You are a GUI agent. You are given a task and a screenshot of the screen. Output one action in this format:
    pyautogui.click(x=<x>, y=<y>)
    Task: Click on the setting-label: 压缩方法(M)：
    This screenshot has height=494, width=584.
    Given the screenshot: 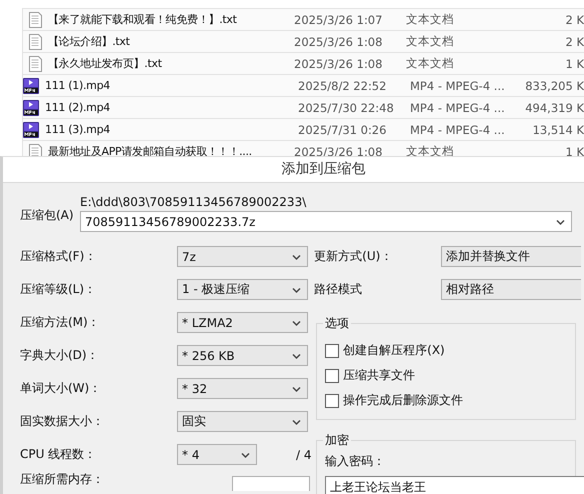 What is the action you would take?
    pyautogui.click(x=60, y=322)
    